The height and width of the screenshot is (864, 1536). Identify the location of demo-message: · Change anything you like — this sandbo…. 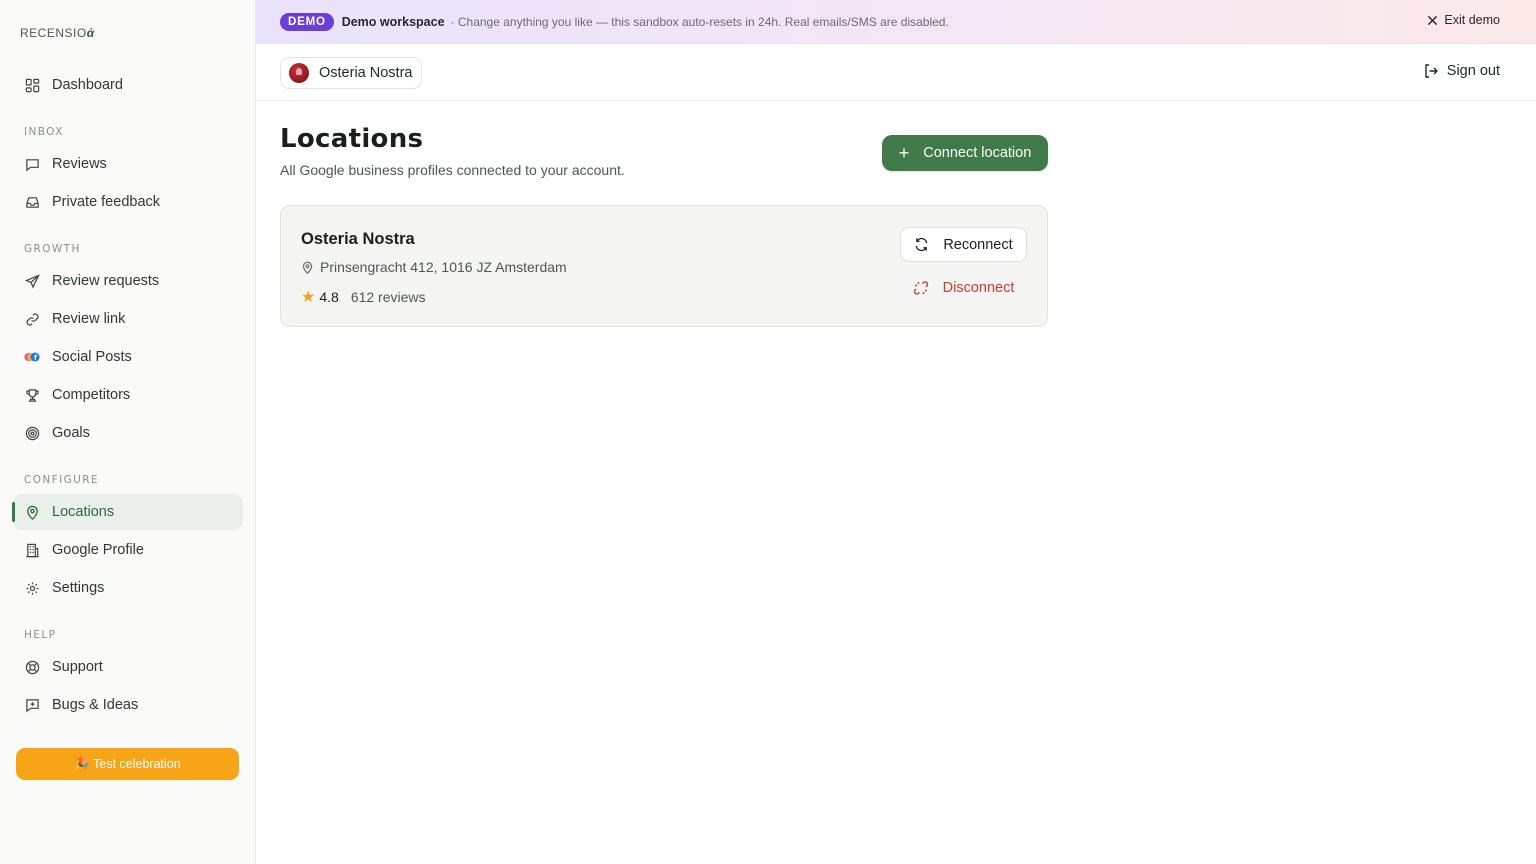
(699, 21).